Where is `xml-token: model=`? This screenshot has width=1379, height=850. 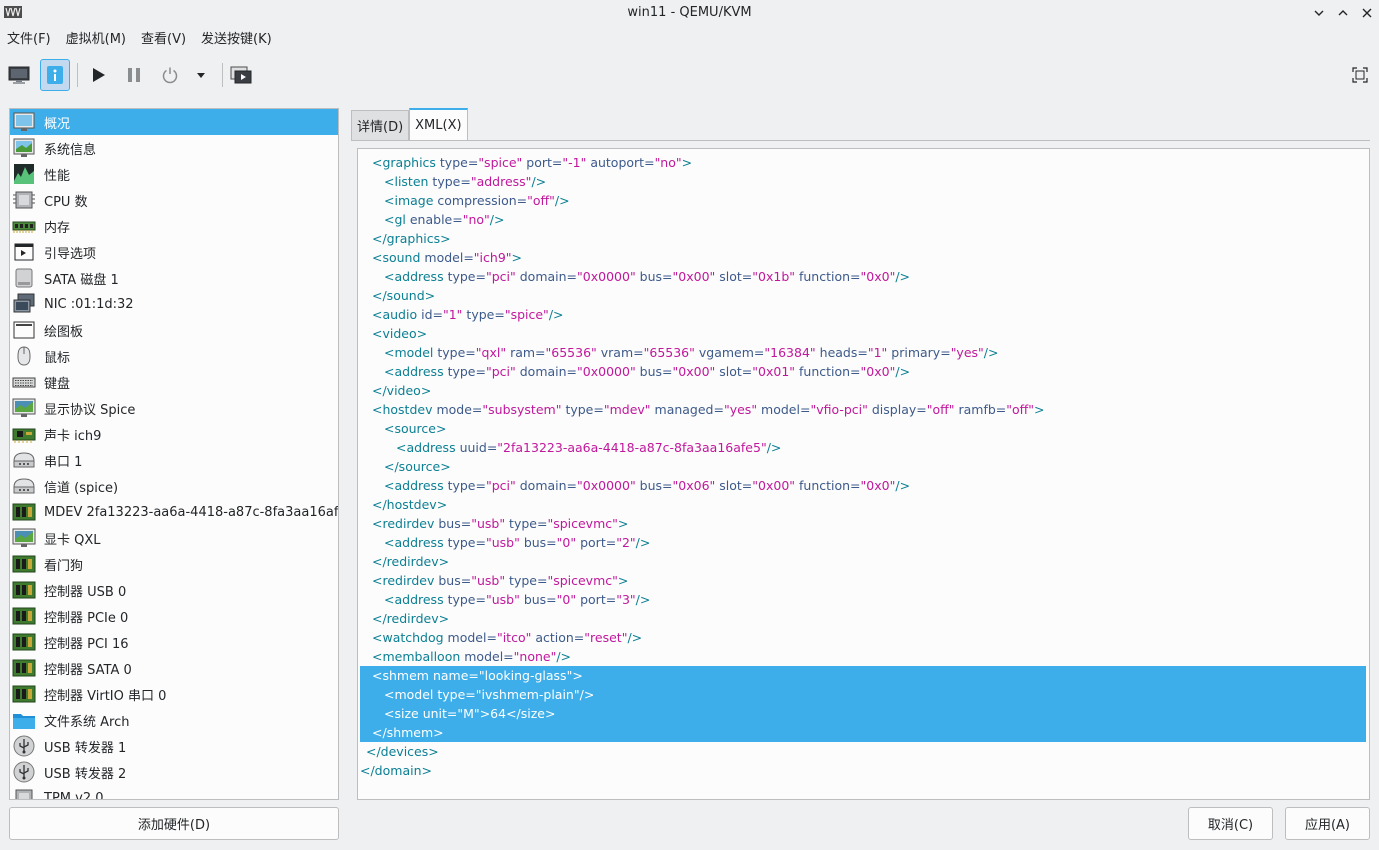
xml-token: model= is located at coordinates (786, 409).